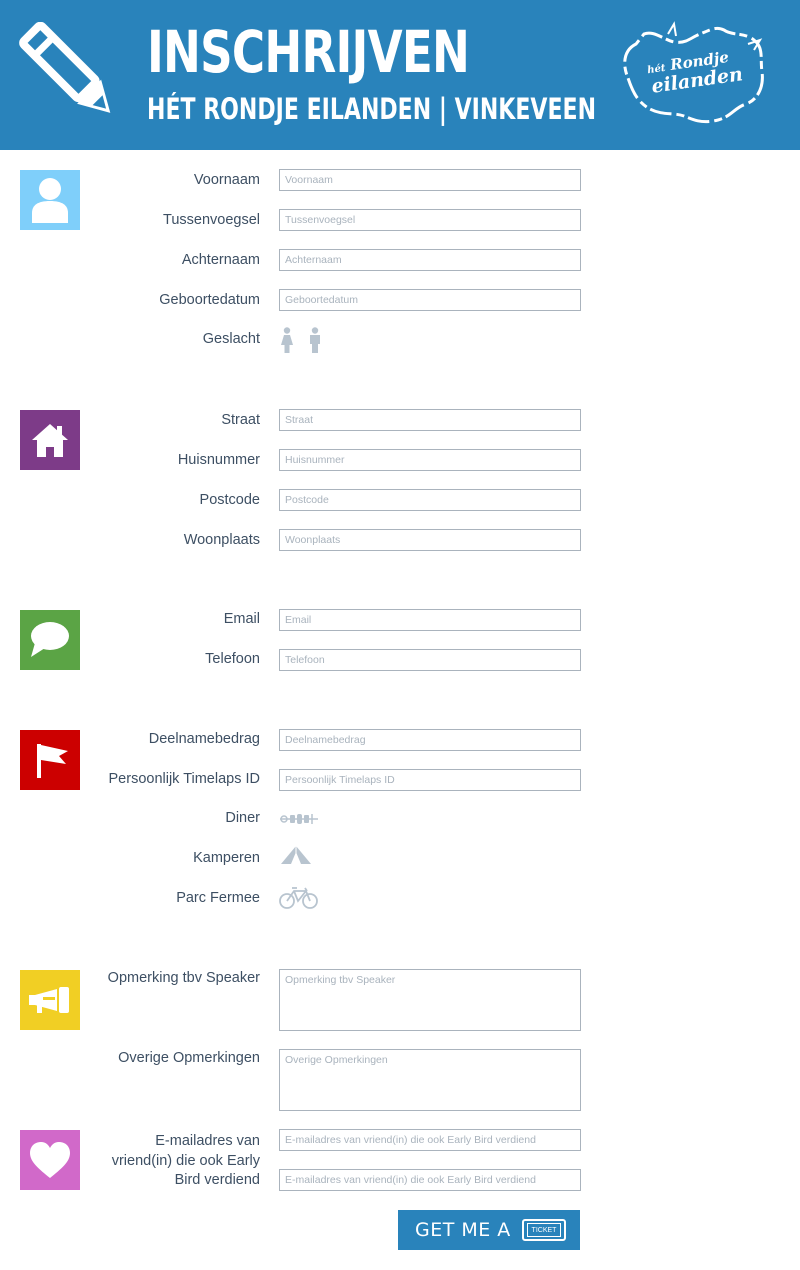  Describe the element at coordinates (229, 500) in the screenshot. I see `postcode-label: Postcode` at that location.